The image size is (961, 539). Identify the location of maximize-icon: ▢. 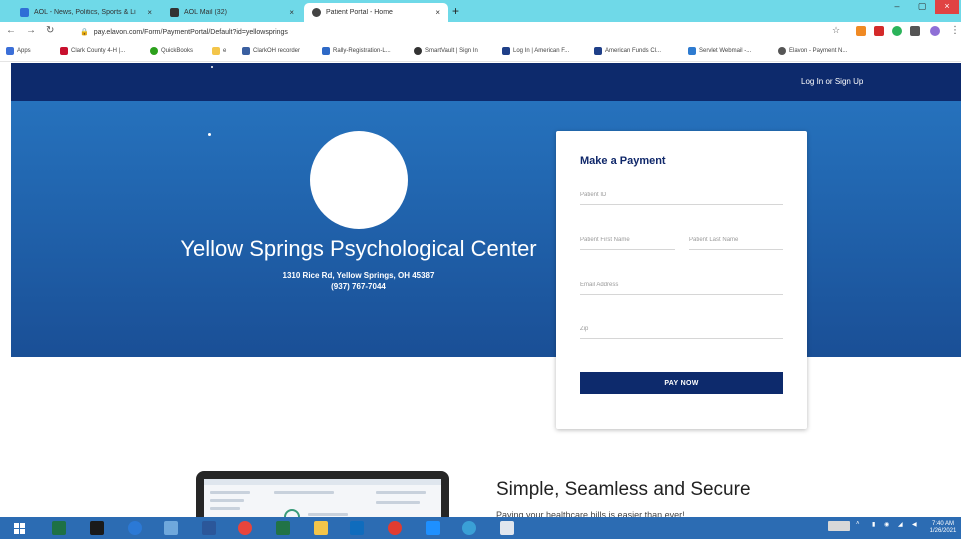
(922, 7).